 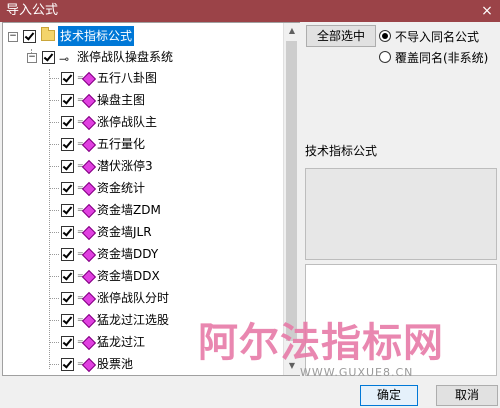 What do you see at coordinates (128, 276) in the screenshot?
I see `item-label: 资金墙DDX` at bounding box center [128, 276].